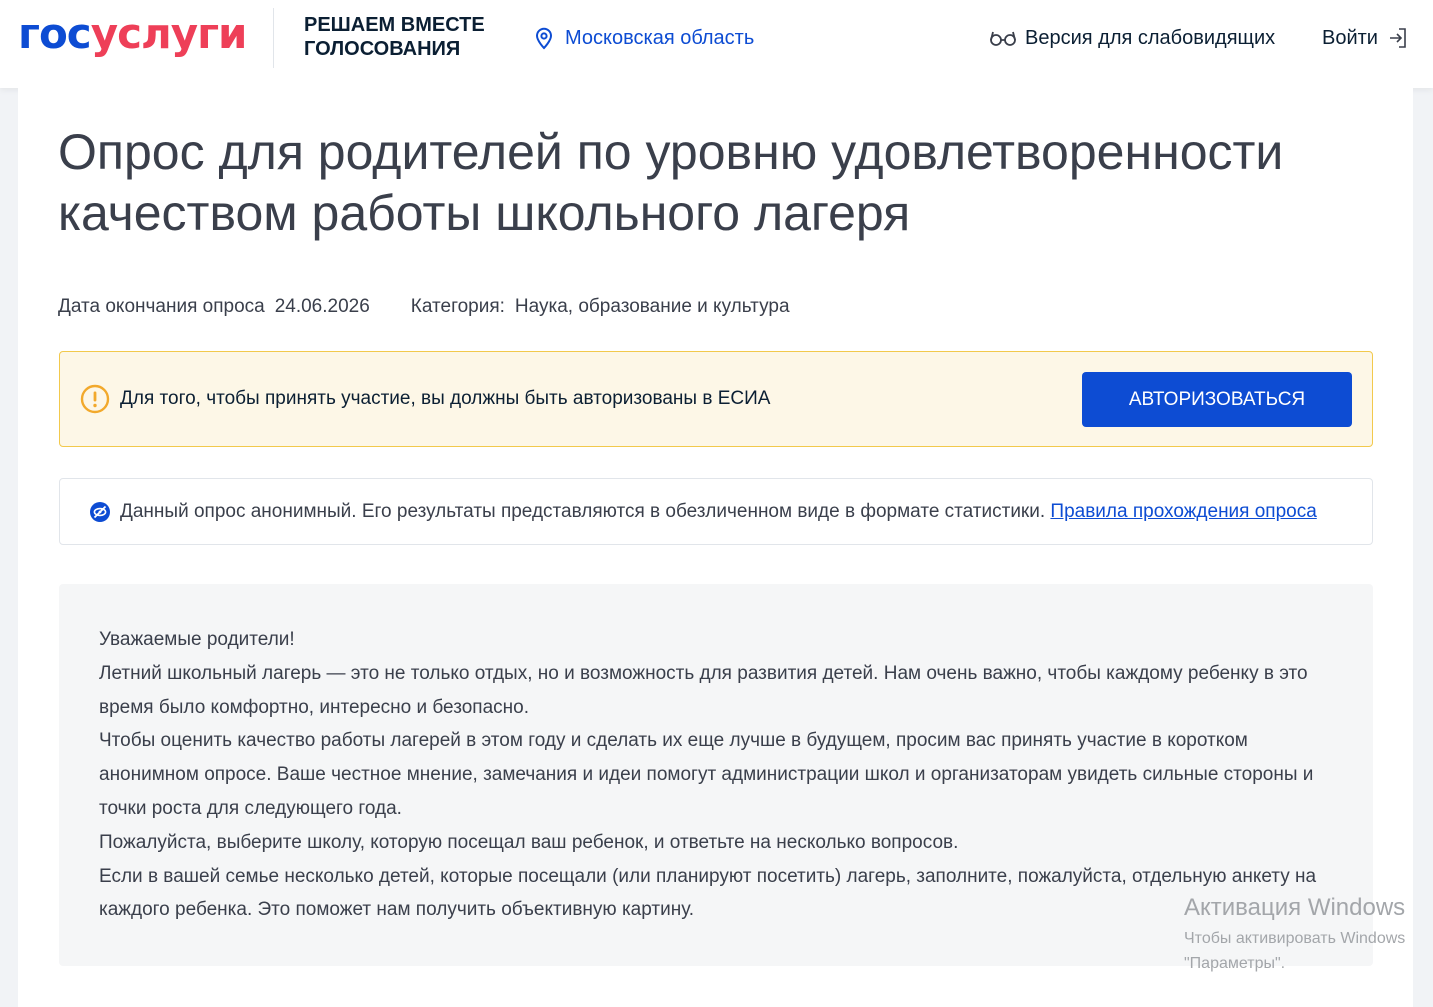  Describe the element at coordinates (544, 38) in the screenshot. I see `location-pin-icon` at that location.